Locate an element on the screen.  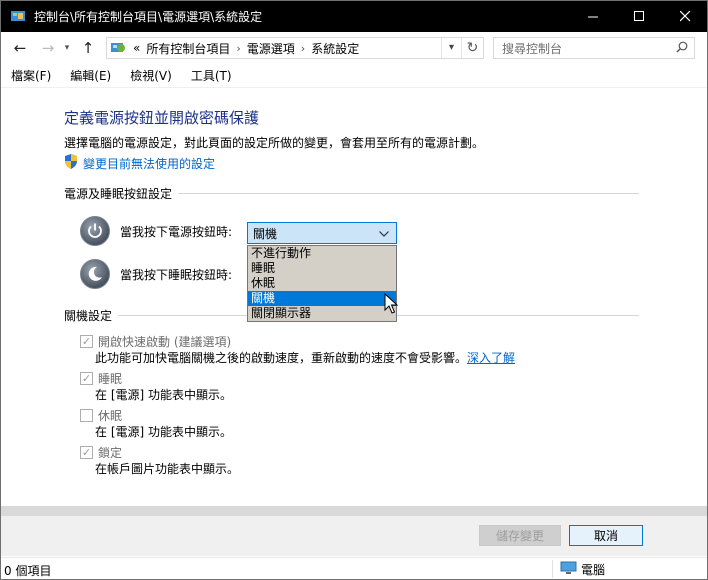
lock-option: ✓ 鎖定 is located at coordinates (101, 452).